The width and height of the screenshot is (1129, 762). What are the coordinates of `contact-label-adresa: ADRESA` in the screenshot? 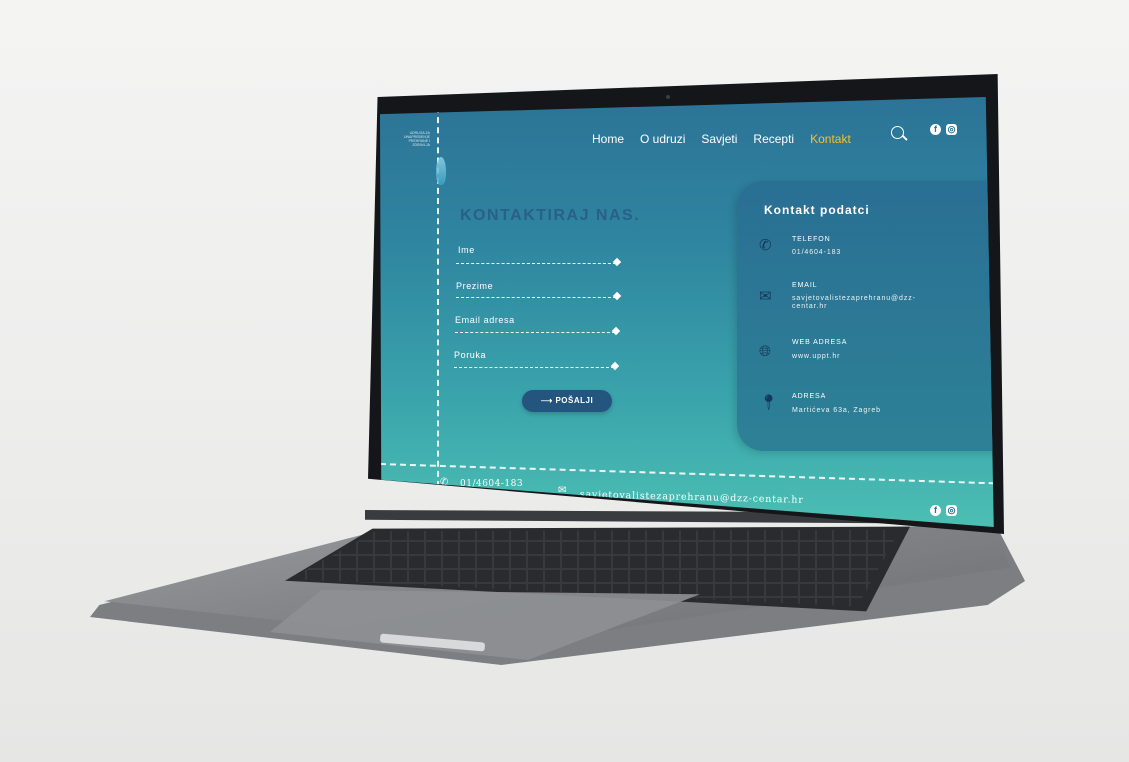 It's located at (809, 396).